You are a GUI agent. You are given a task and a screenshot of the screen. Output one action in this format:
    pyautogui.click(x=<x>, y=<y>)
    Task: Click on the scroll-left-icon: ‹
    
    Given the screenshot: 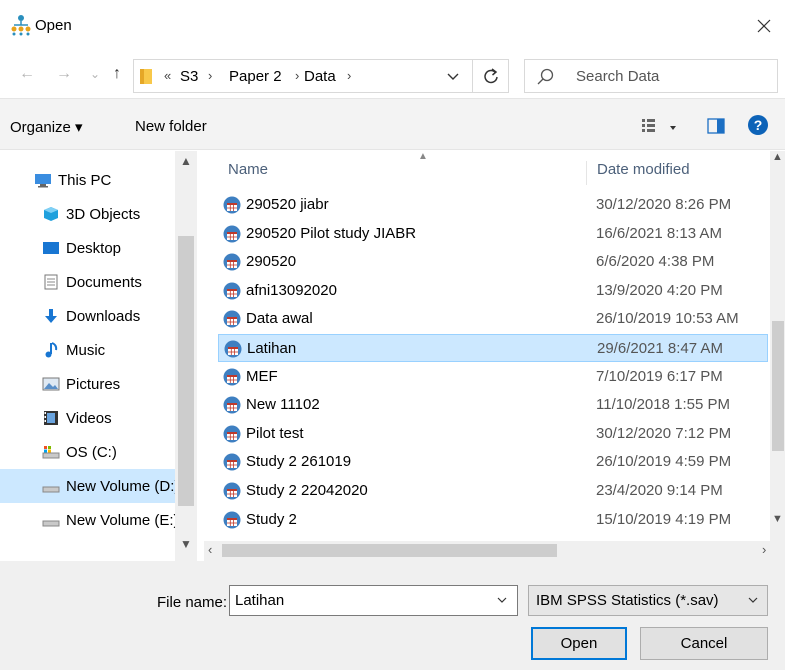 What is the action you would take?
    pyautogui.click(x=210, y=549)
    